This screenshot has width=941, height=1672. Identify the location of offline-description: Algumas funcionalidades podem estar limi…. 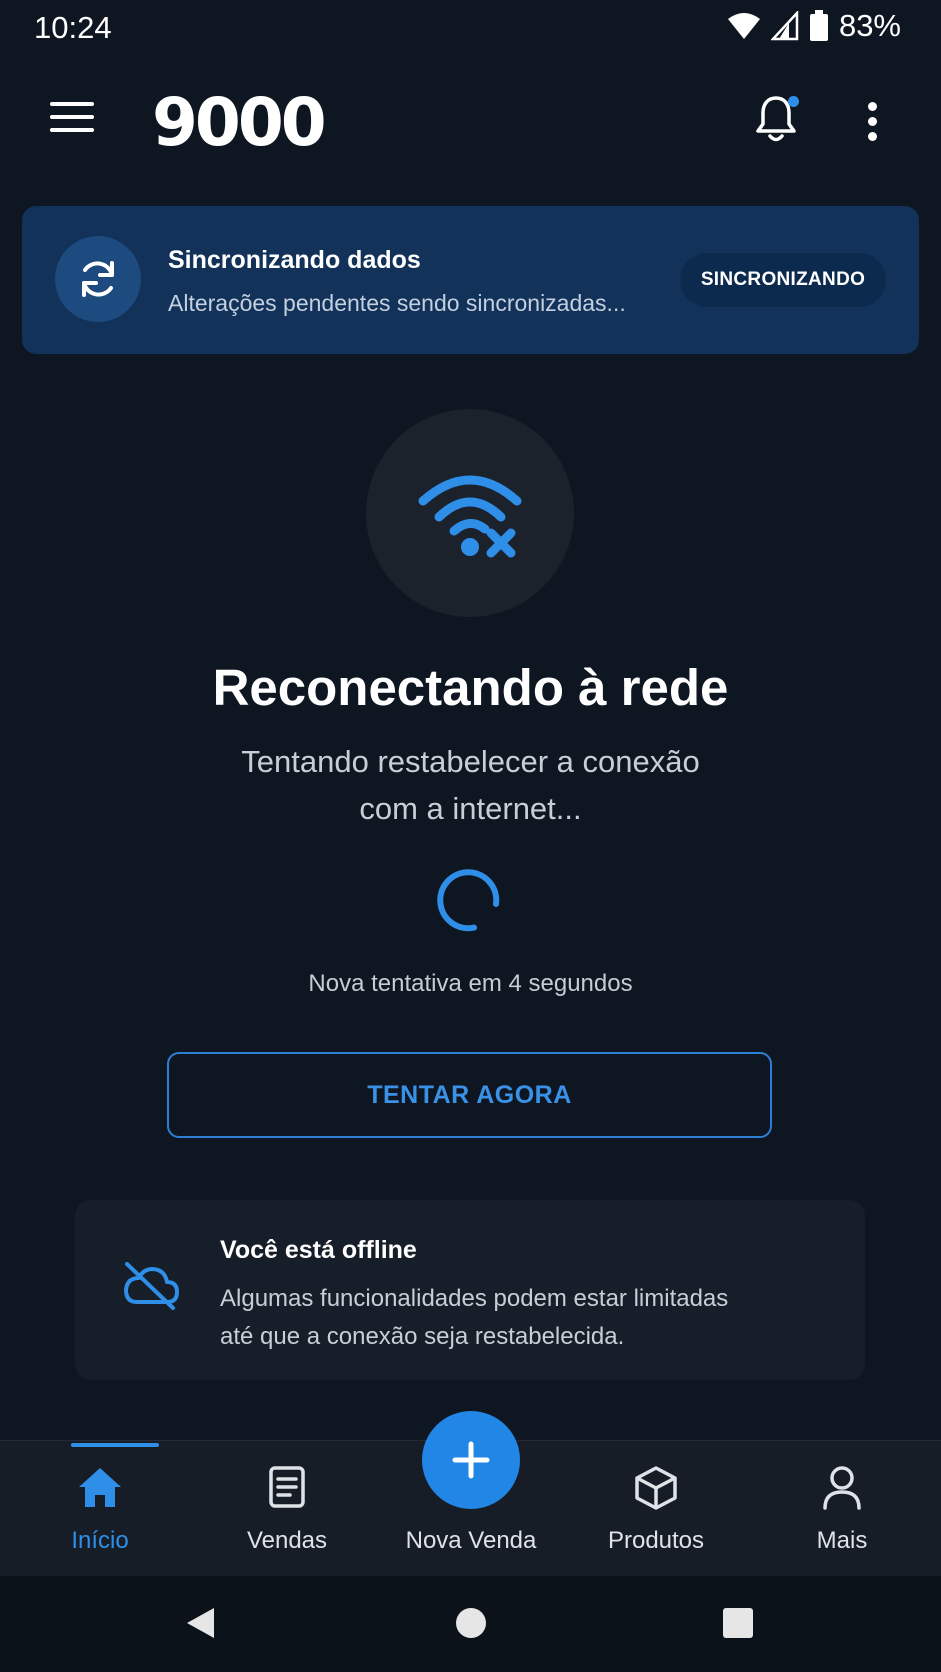
(520, 1318).